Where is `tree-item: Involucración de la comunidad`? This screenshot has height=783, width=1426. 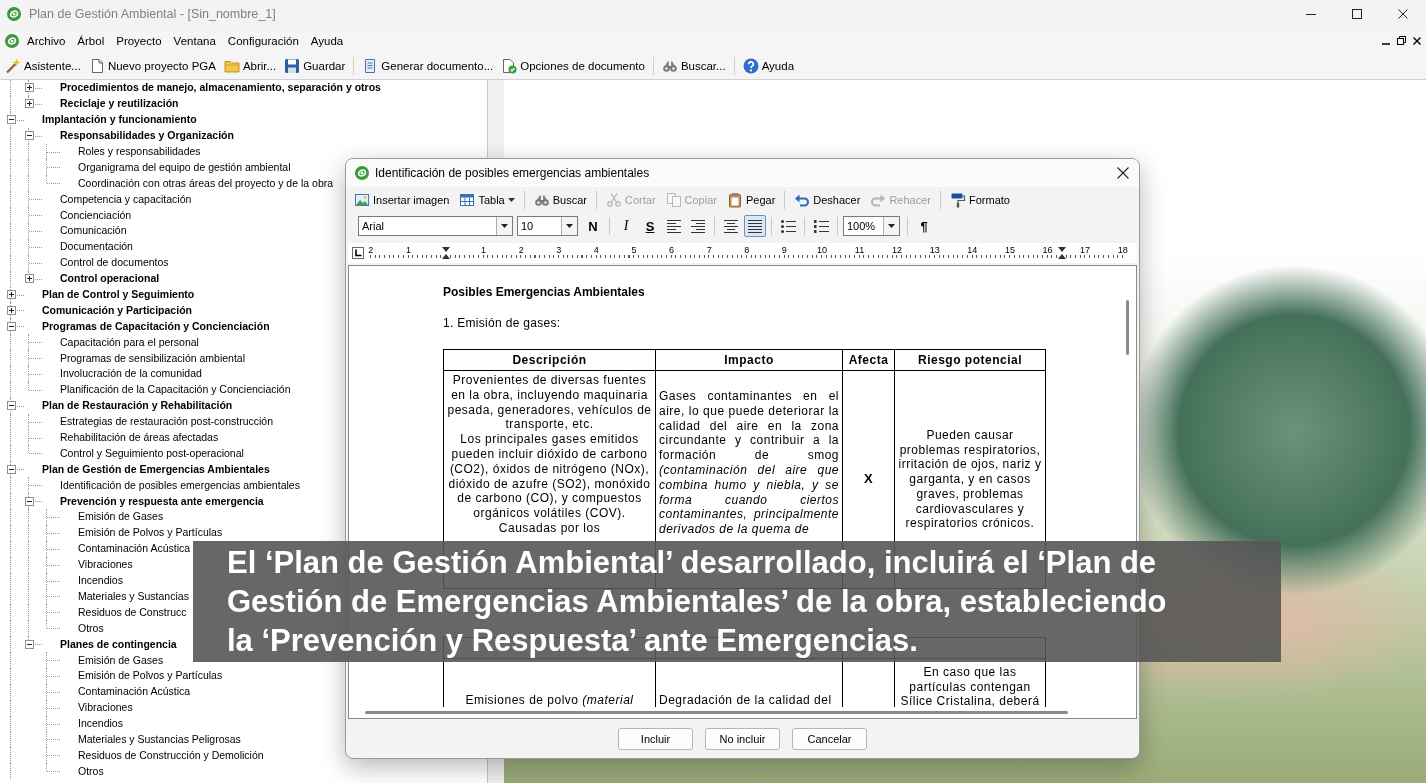
tree-item: Involucración de la comunidad is located at coordinates (131, 374).